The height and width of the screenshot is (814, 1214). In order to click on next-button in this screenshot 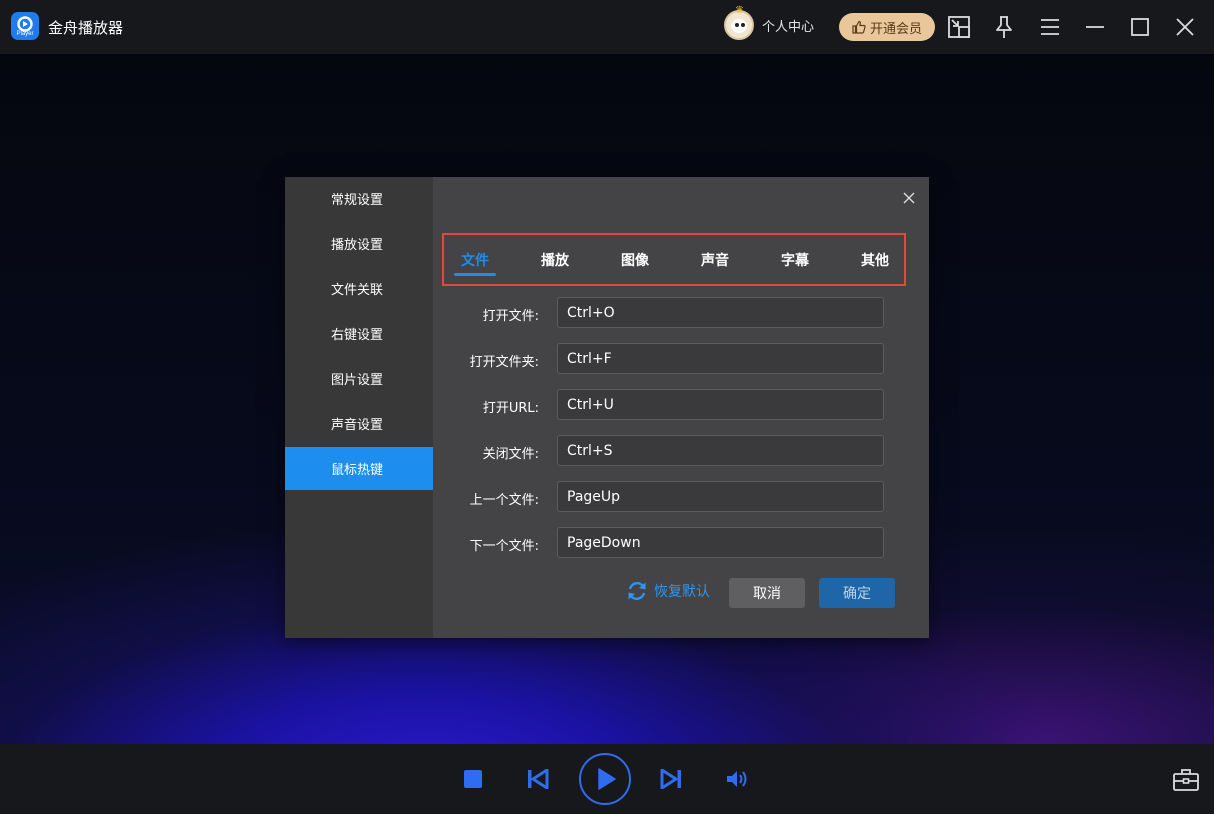, I will do `click(671, 779)`.